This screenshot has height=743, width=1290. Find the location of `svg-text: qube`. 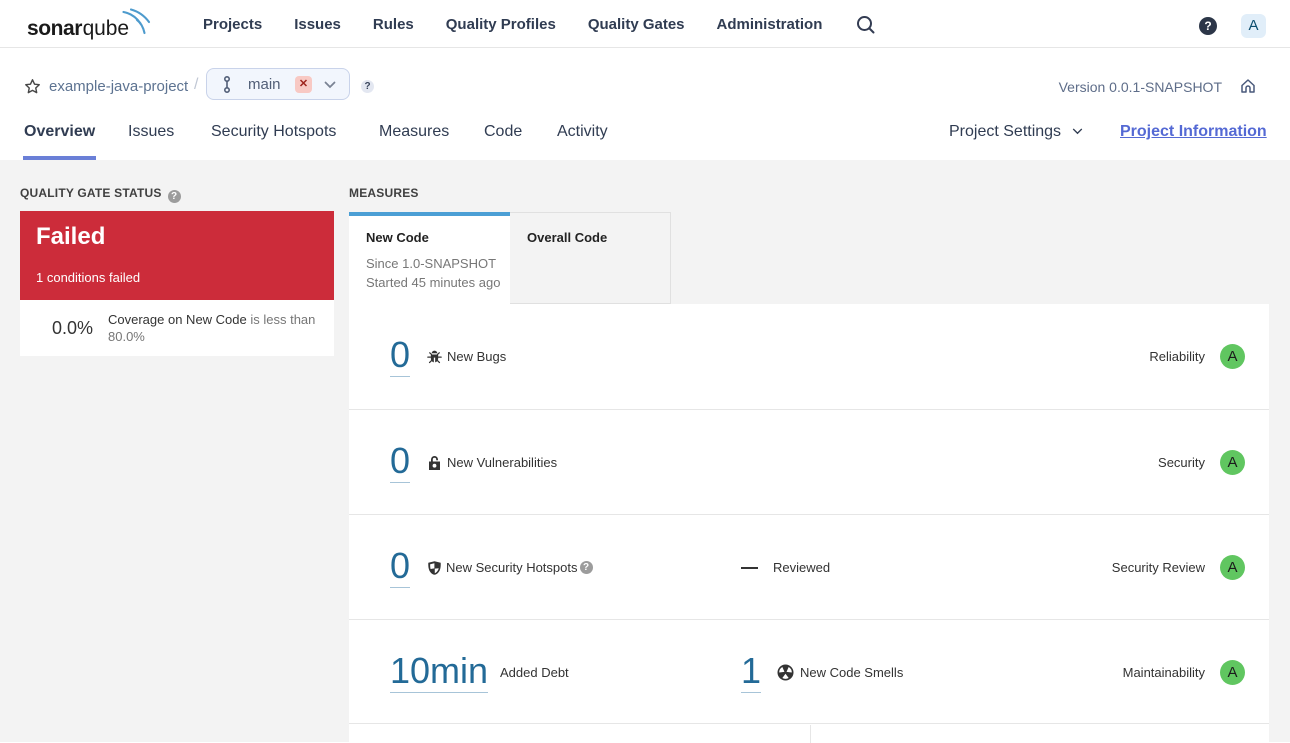

svg-text: qube is located at coordinates (106, 28).